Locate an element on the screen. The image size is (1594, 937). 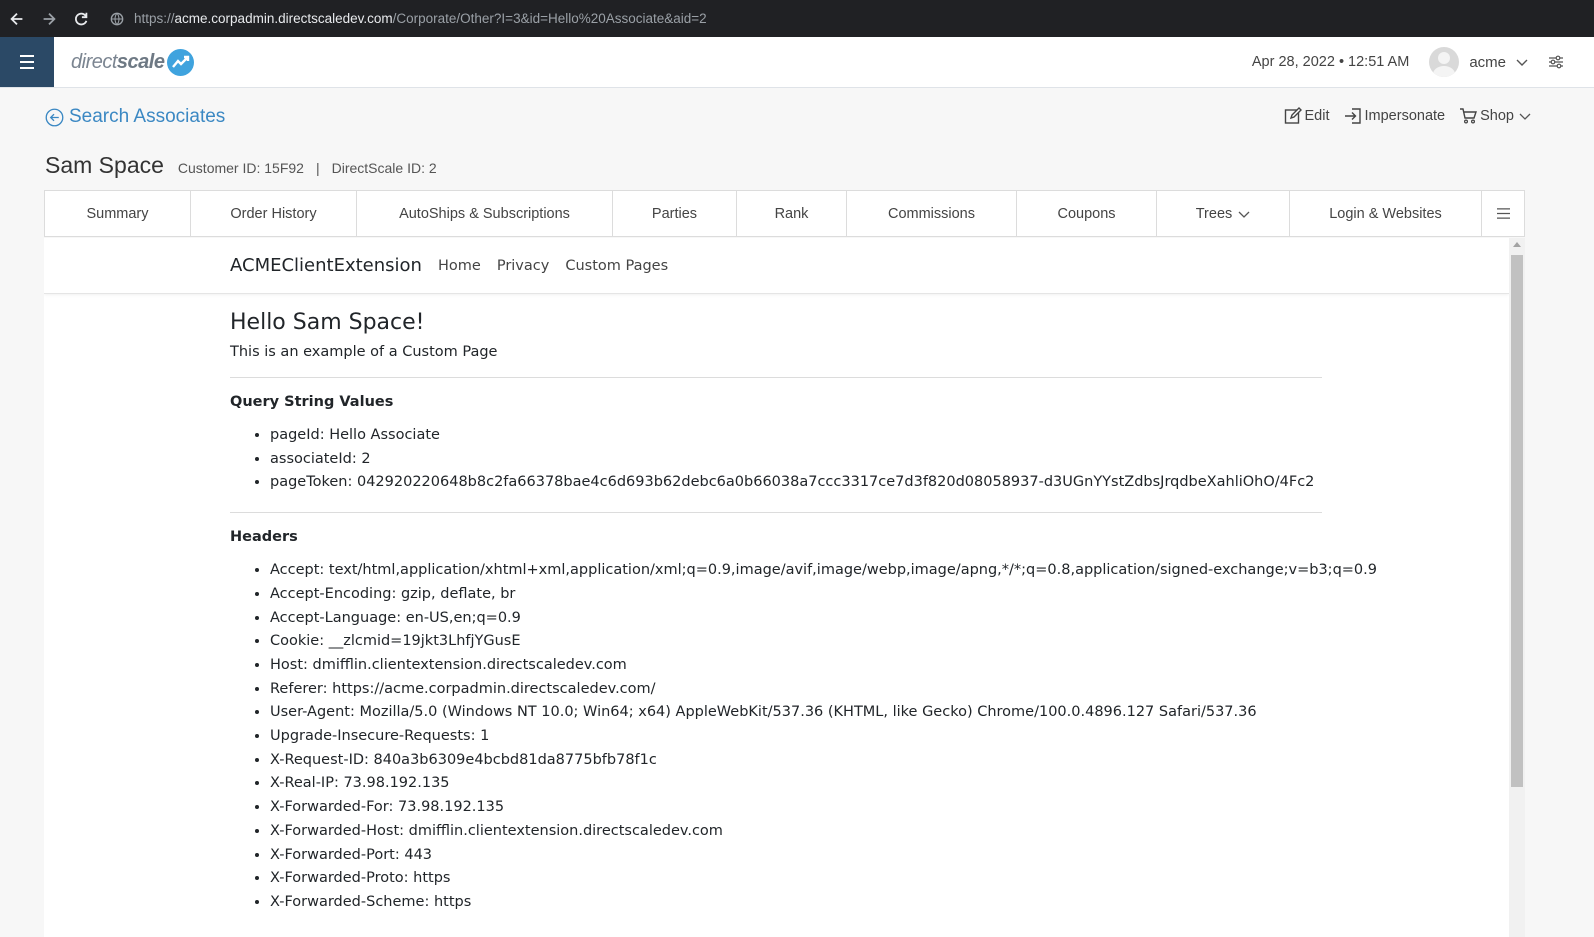
hamburger-menu-button is located at coordinates (27, 62).